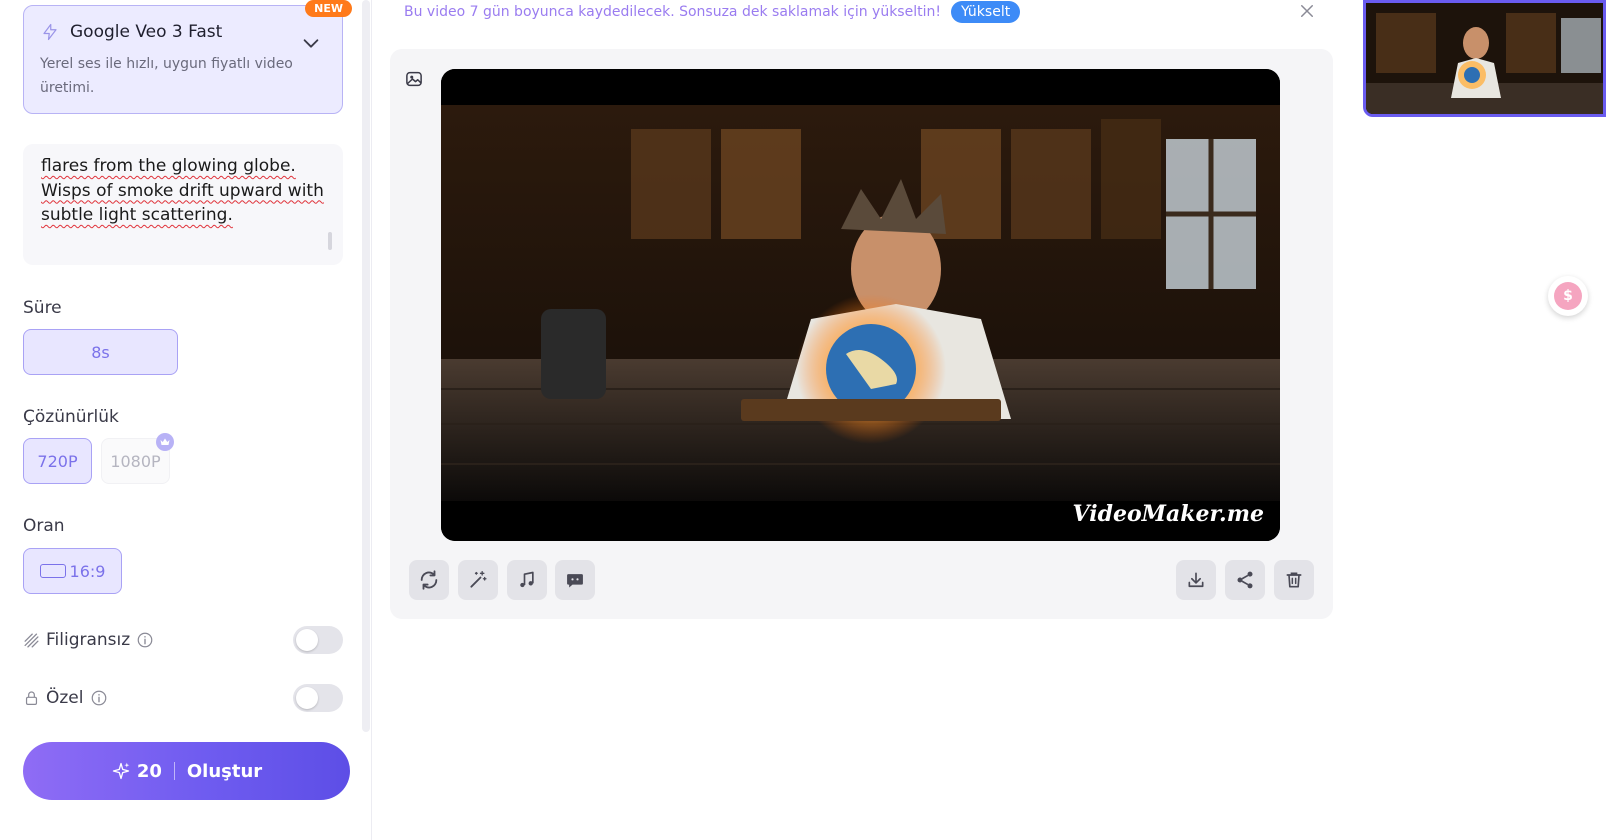  I want to click on refresh-icon, so click(429, 580).